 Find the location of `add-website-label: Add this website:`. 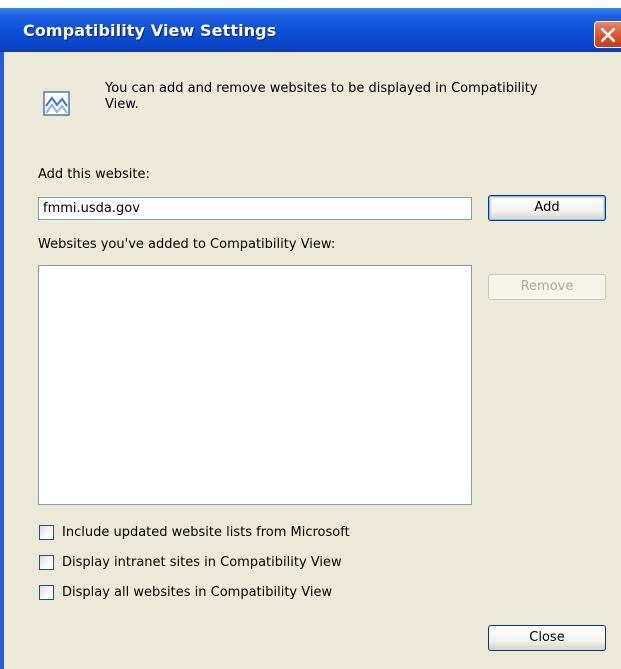

add-website-label: Add this website: is located at coordinates (94, 174).